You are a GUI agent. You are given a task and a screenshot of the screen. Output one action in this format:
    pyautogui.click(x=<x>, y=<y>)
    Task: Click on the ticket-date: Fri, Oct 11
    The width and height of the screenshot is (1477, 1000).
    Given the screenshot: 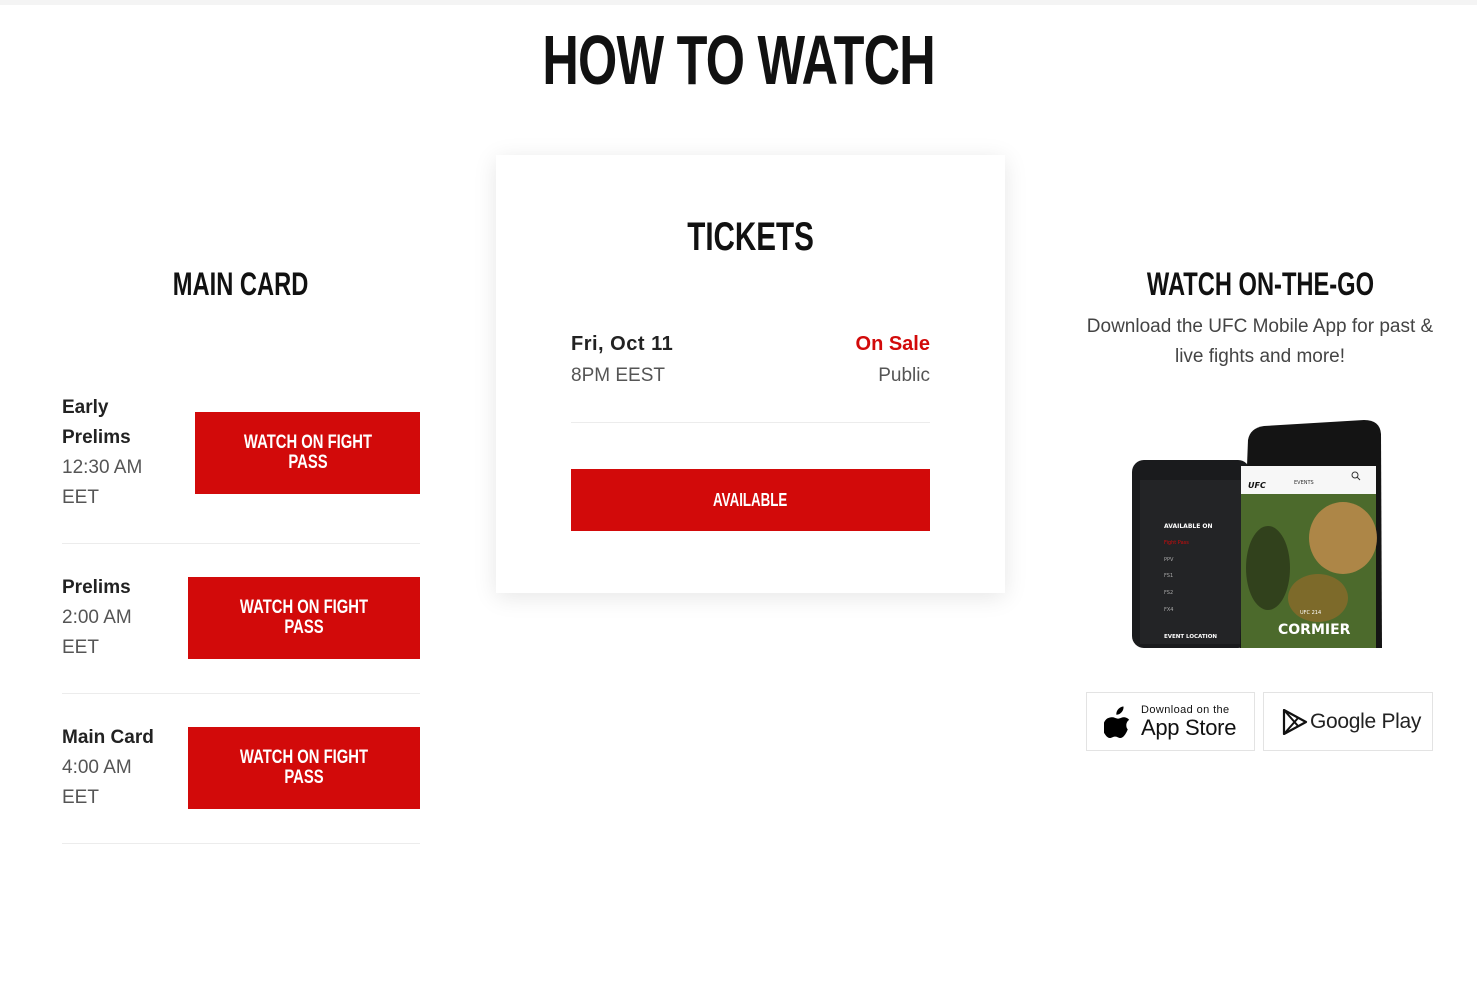 What is the action you would take?
    pyautogui.click(x=622, y=344)
    